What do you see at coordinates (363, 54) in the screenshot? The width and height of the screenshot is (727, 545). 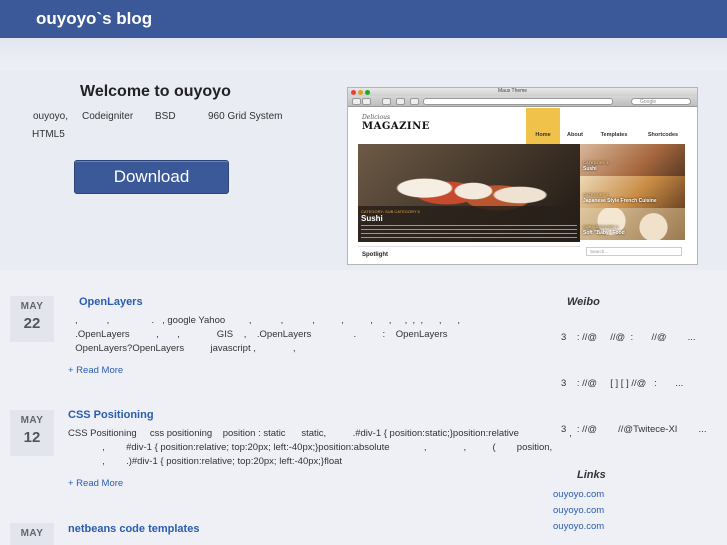 I see `header-shadow` at bounding box center [363, 54].